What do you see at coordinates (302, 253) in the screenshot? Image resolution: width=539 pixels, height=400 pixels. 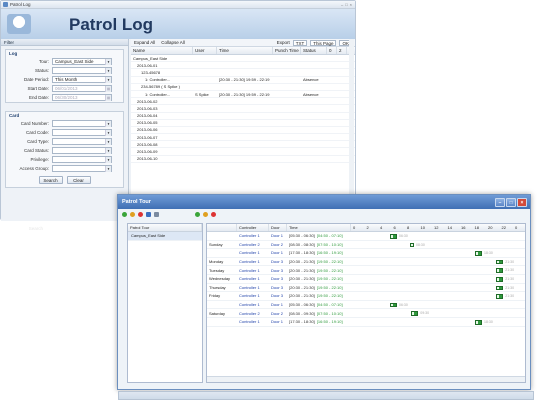 I see `row-time-value: [17:30 - 18:30]` at bounding box center [302, 253].